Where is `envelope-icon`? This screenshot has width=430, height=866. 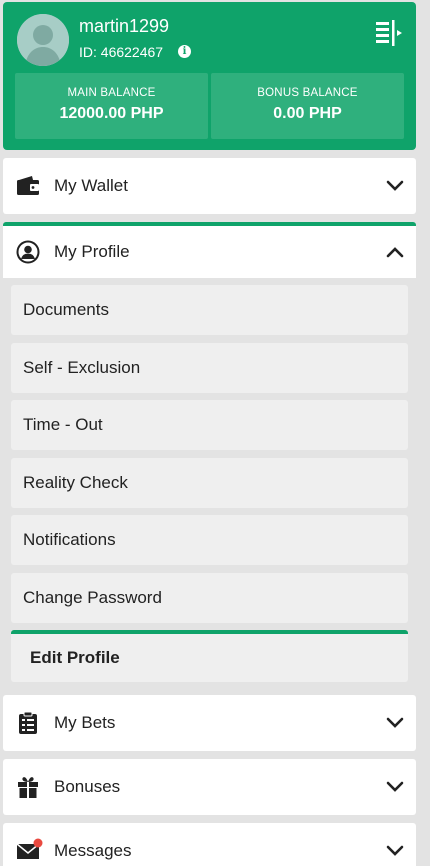 envelope-icon is located at coordinates (29, 848).